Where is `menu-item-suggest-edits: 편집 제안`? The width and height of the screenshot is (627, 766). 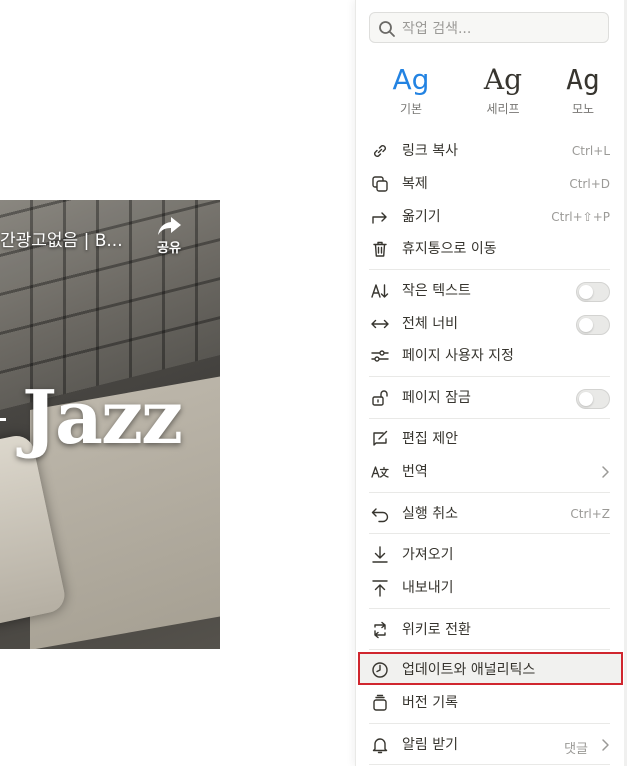 menu-item-suggest-edits: 편집 제안 is located at coordinates (491, 439).